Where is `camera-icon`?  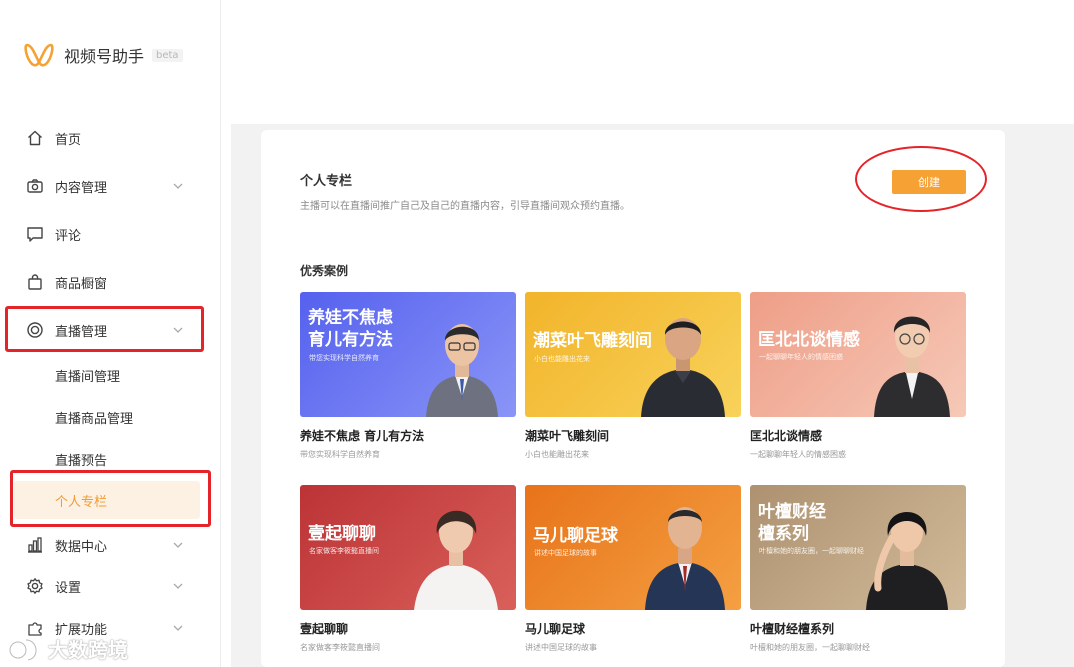 camera-icon is located at coordinates (35, 186).